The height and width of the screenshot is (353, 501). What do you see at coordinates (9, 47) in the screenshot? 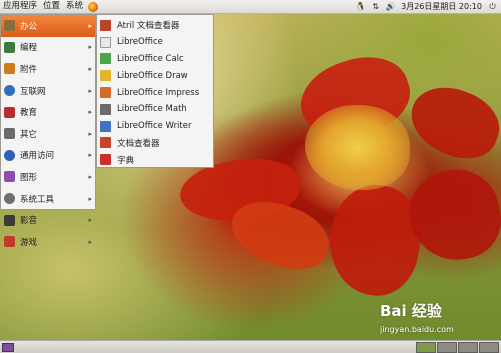
I see `programming-icon` at bounding box center [9, 47].